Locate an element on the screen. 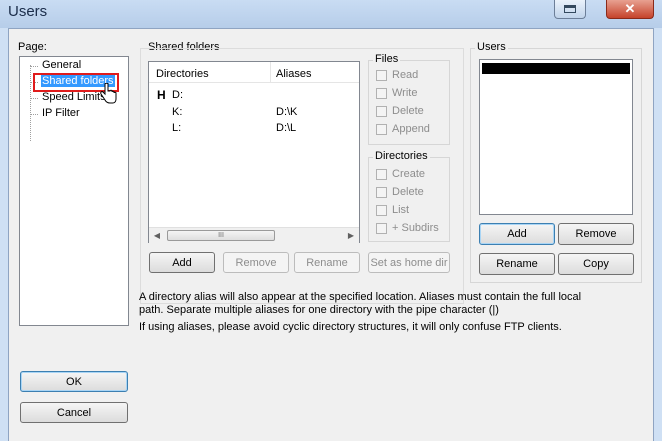 Image resolution: width=662 pixels, height=441 pixels. cancel-button: Cancel is located at coordinates (74, 412).